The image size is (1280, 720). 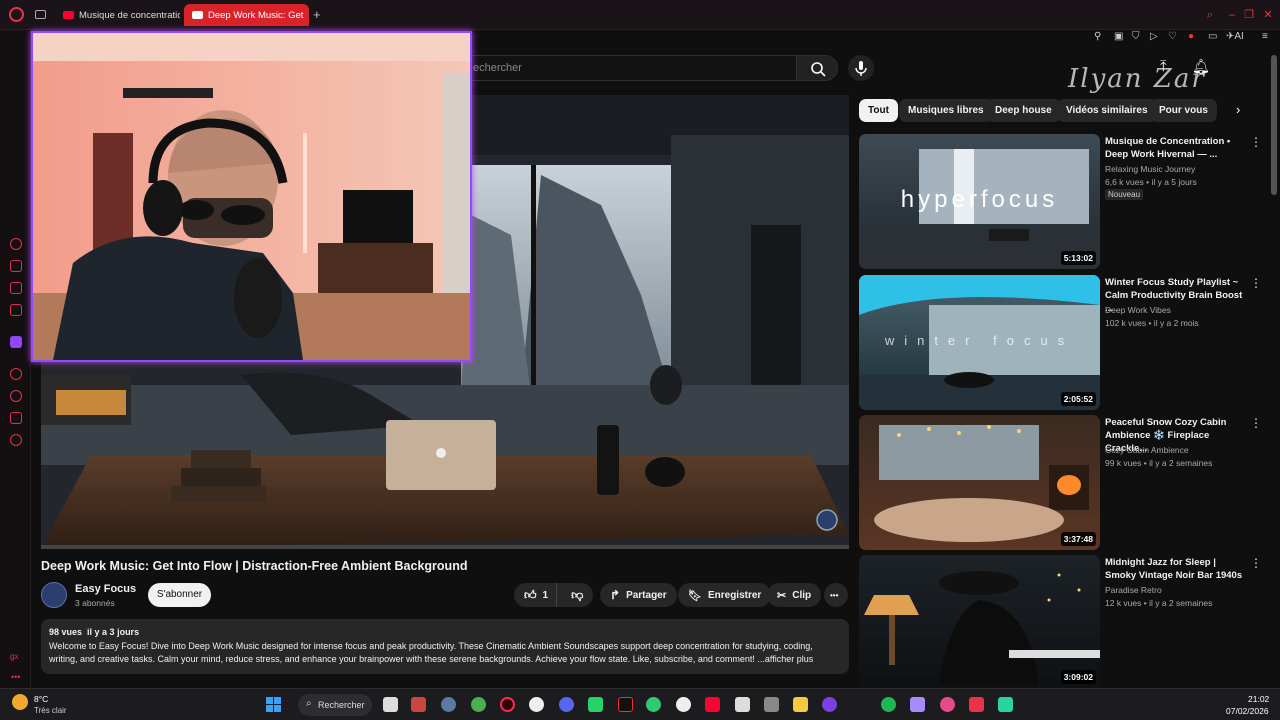 What do you see at coordinates (1023, 110) in the screenshot?
I see `chip-deep-house: Deep house` at bounding box center [1023, 110].